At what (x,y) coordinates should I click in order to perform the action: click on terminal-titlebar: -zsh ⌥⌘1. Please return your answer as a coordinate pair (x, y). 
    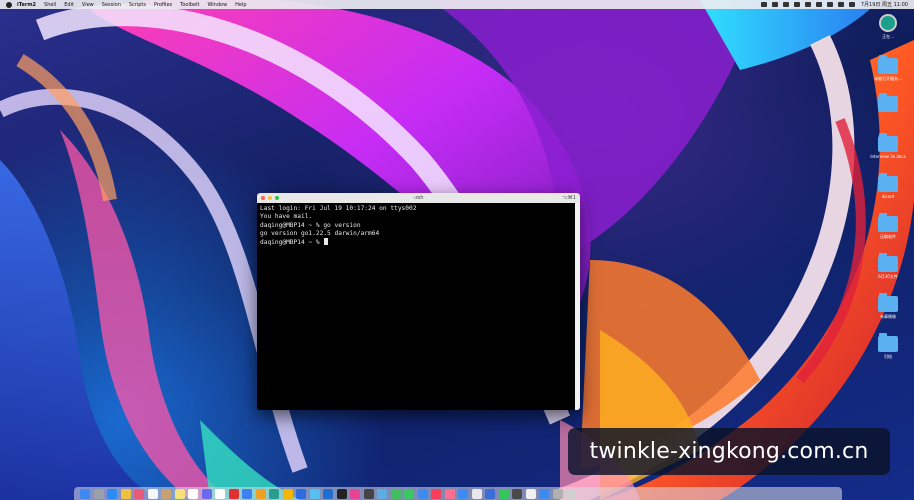
    Looking at the image, I should click on (418, 198).